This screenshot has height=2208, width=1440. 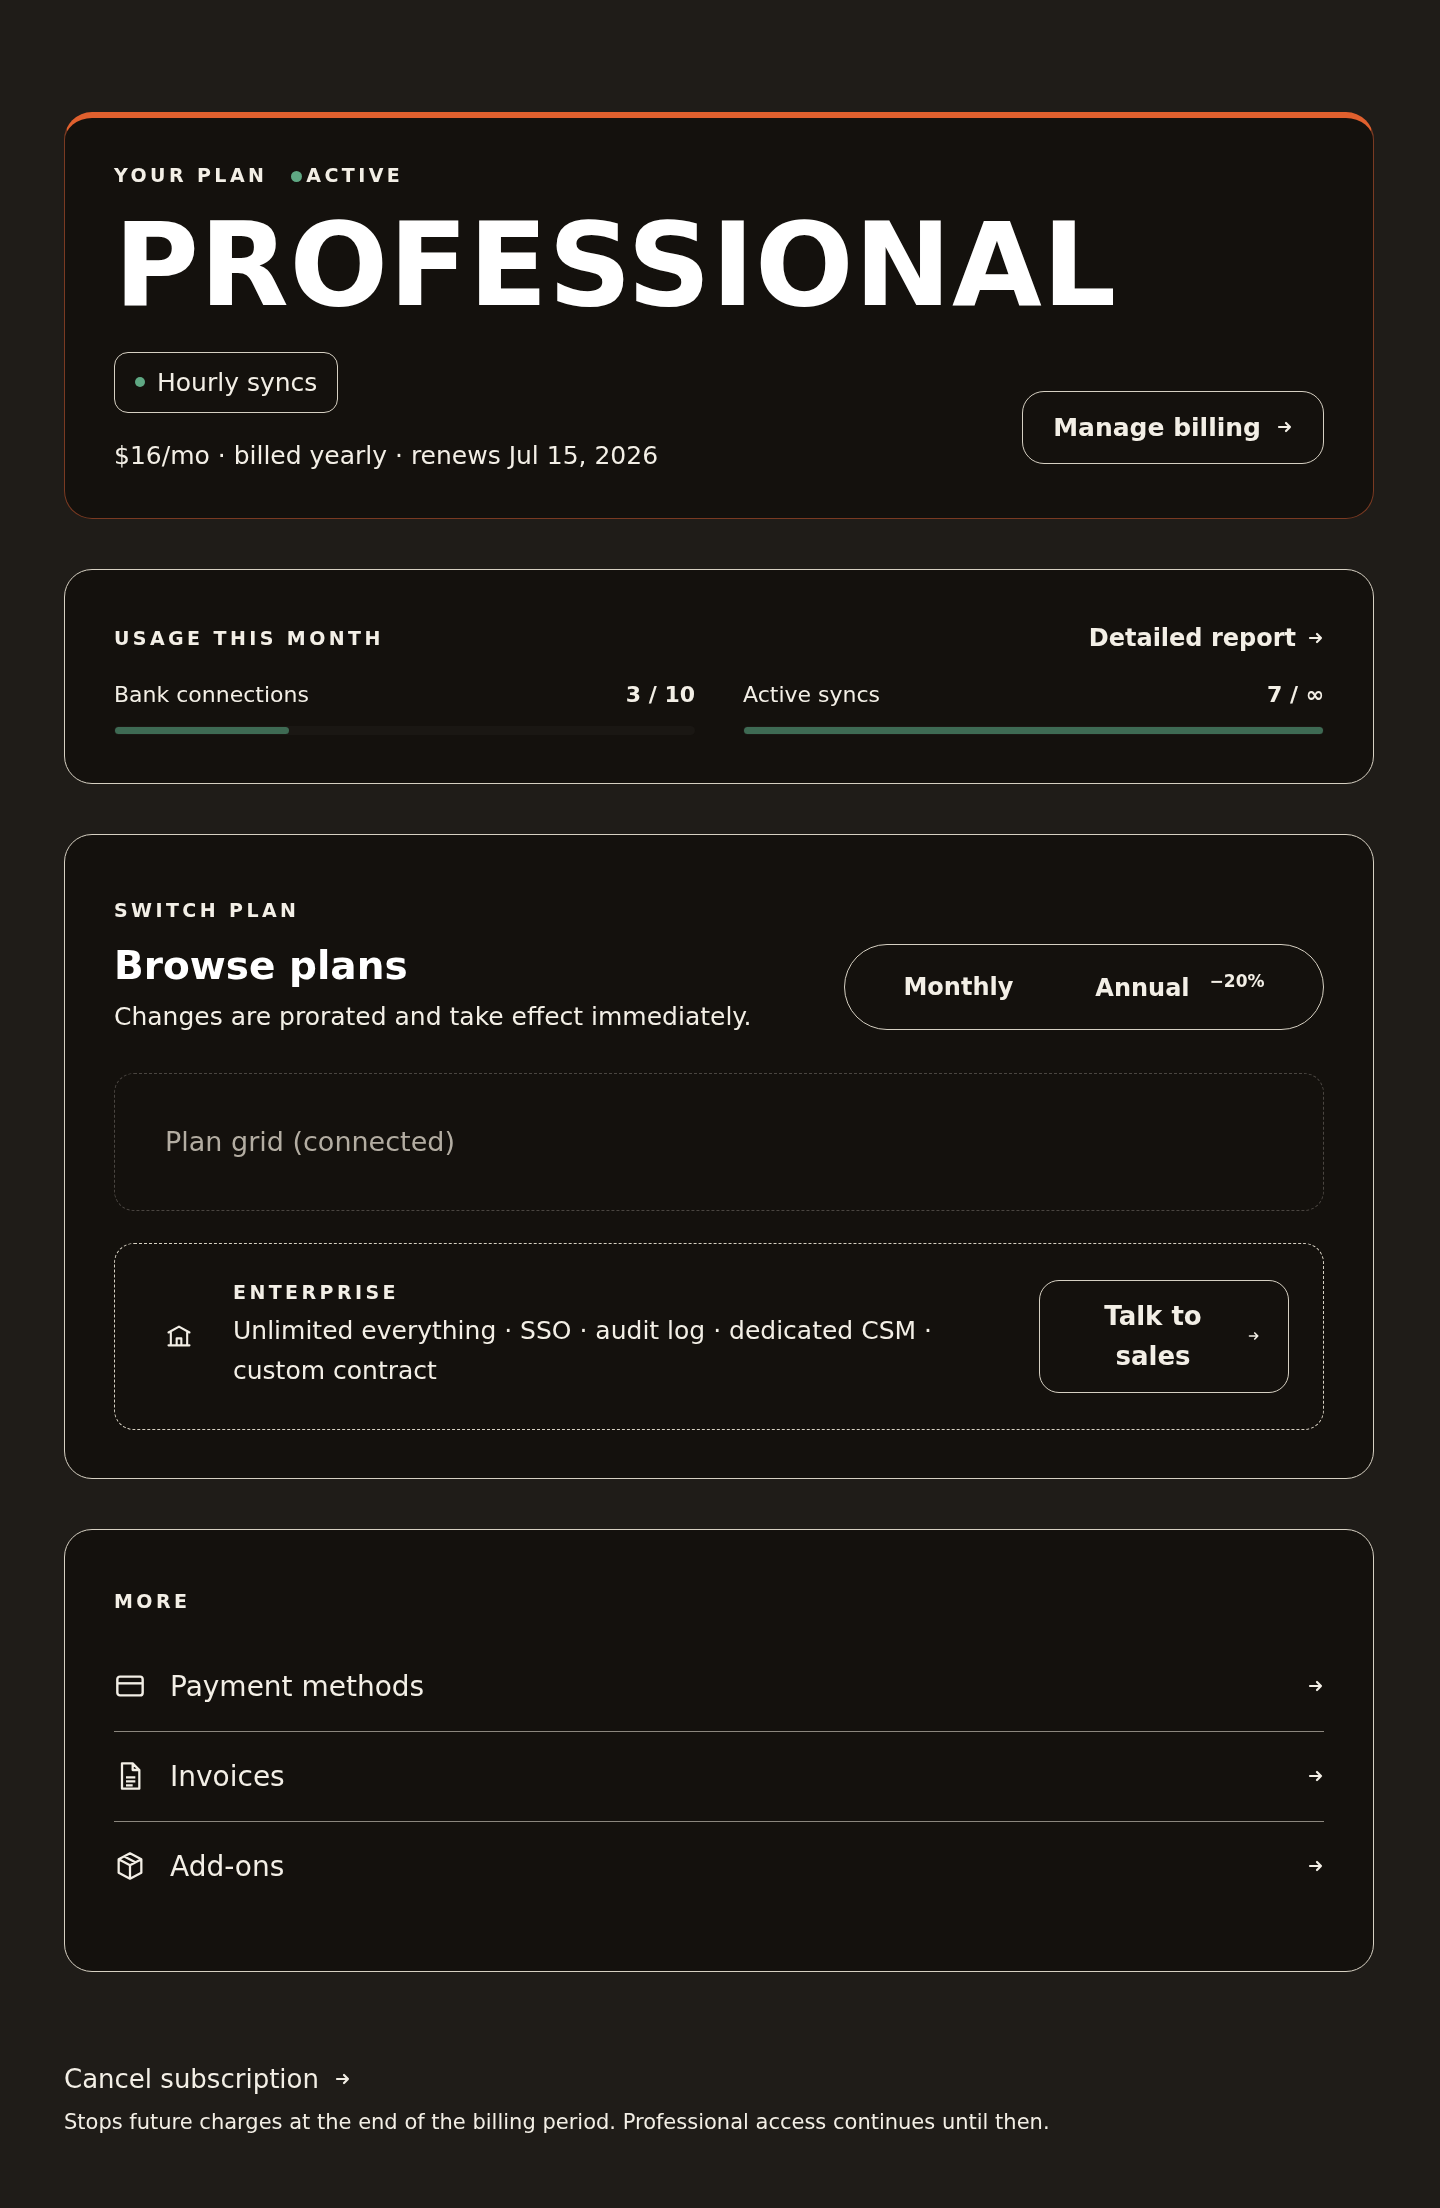 What do you see at coordinates (140, 382) in the screenshot?
I see `tag-dot` at bounding box center [140, 382].